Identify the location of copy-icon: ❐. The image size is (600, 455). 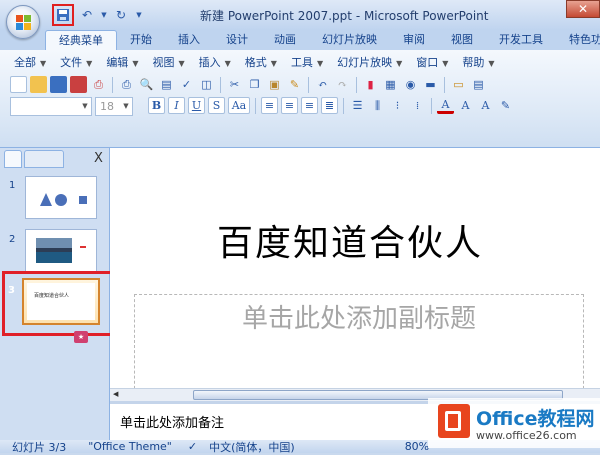
(254, 84).